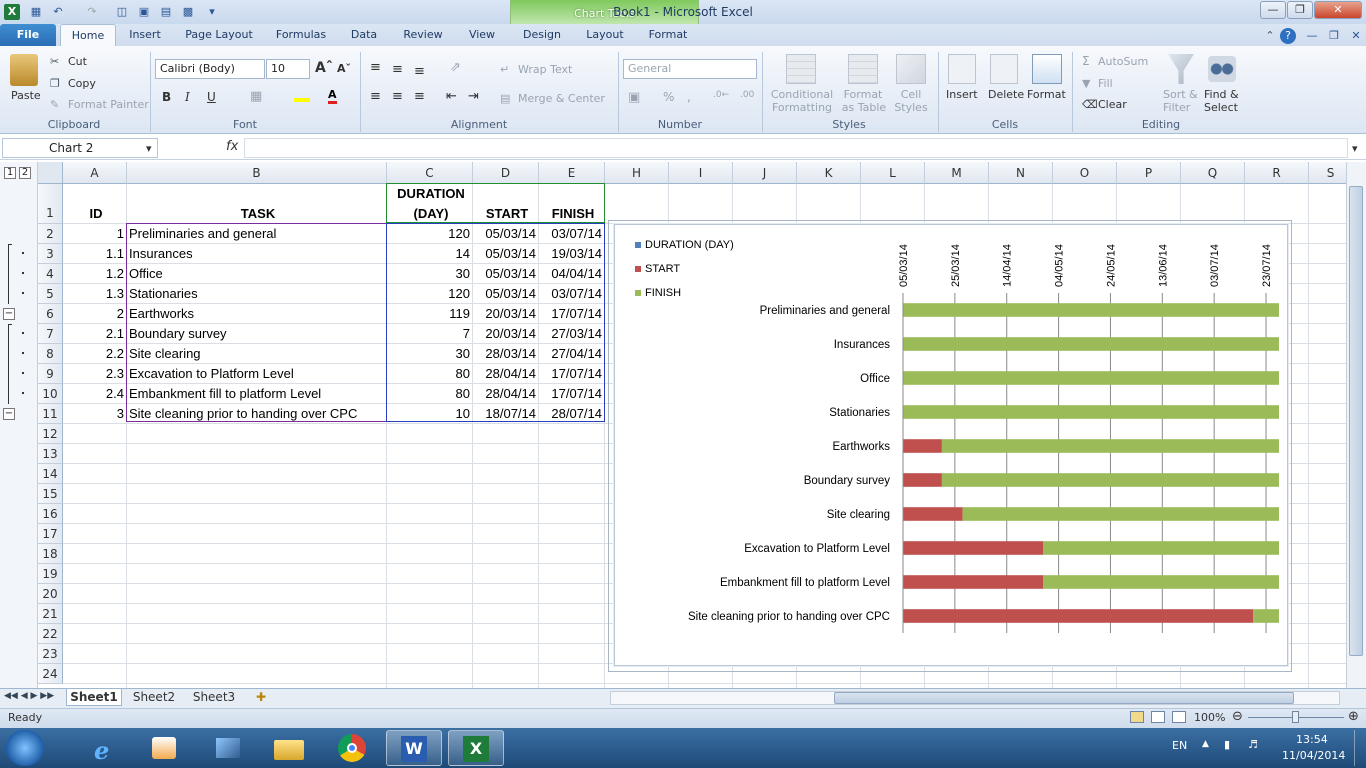  Describe the element at coordinates (1270, 36) in the screenshot. I see `ribbon-collapse-icon: ⌃` at that location.